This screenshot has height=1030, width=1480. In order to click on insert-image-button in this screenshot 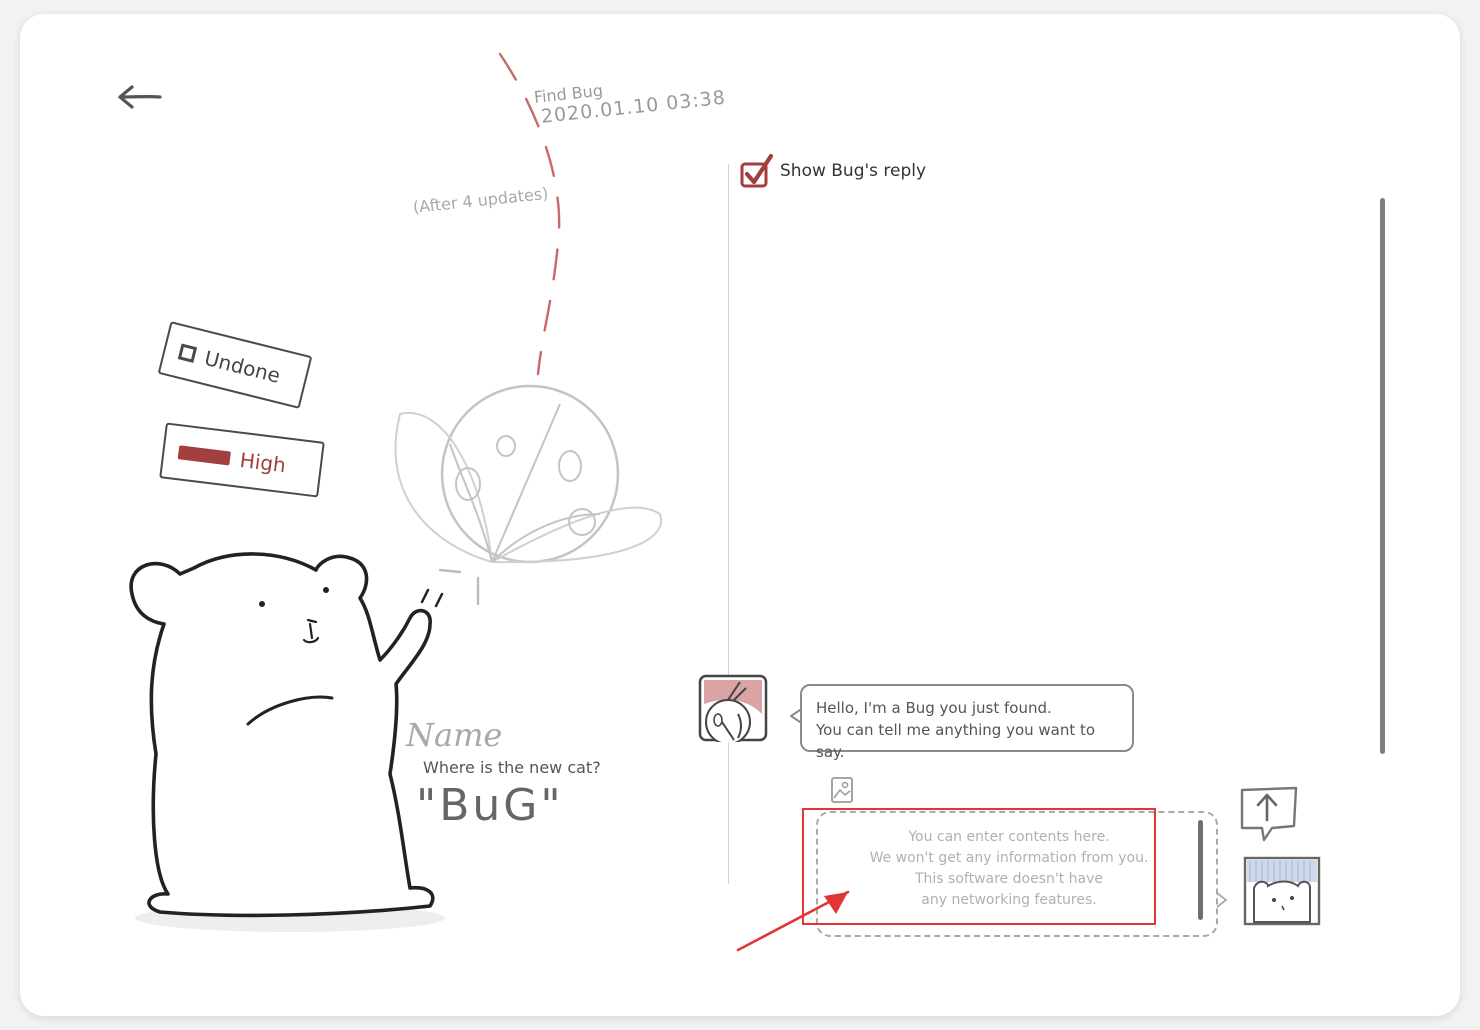, I will do `click(842, 792)`.